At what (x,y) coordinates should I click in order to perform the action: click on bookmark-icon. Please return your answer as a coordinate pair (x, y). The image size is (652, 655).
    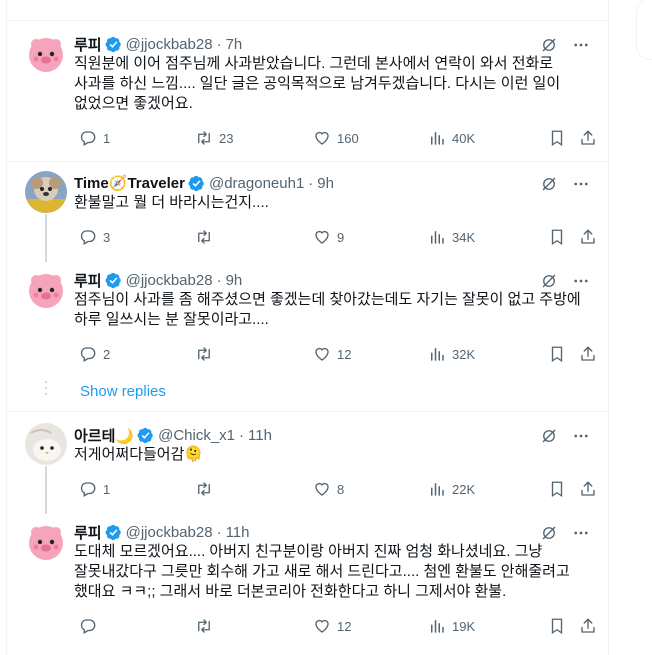
    Looking at the image, I should click on (557, 138).